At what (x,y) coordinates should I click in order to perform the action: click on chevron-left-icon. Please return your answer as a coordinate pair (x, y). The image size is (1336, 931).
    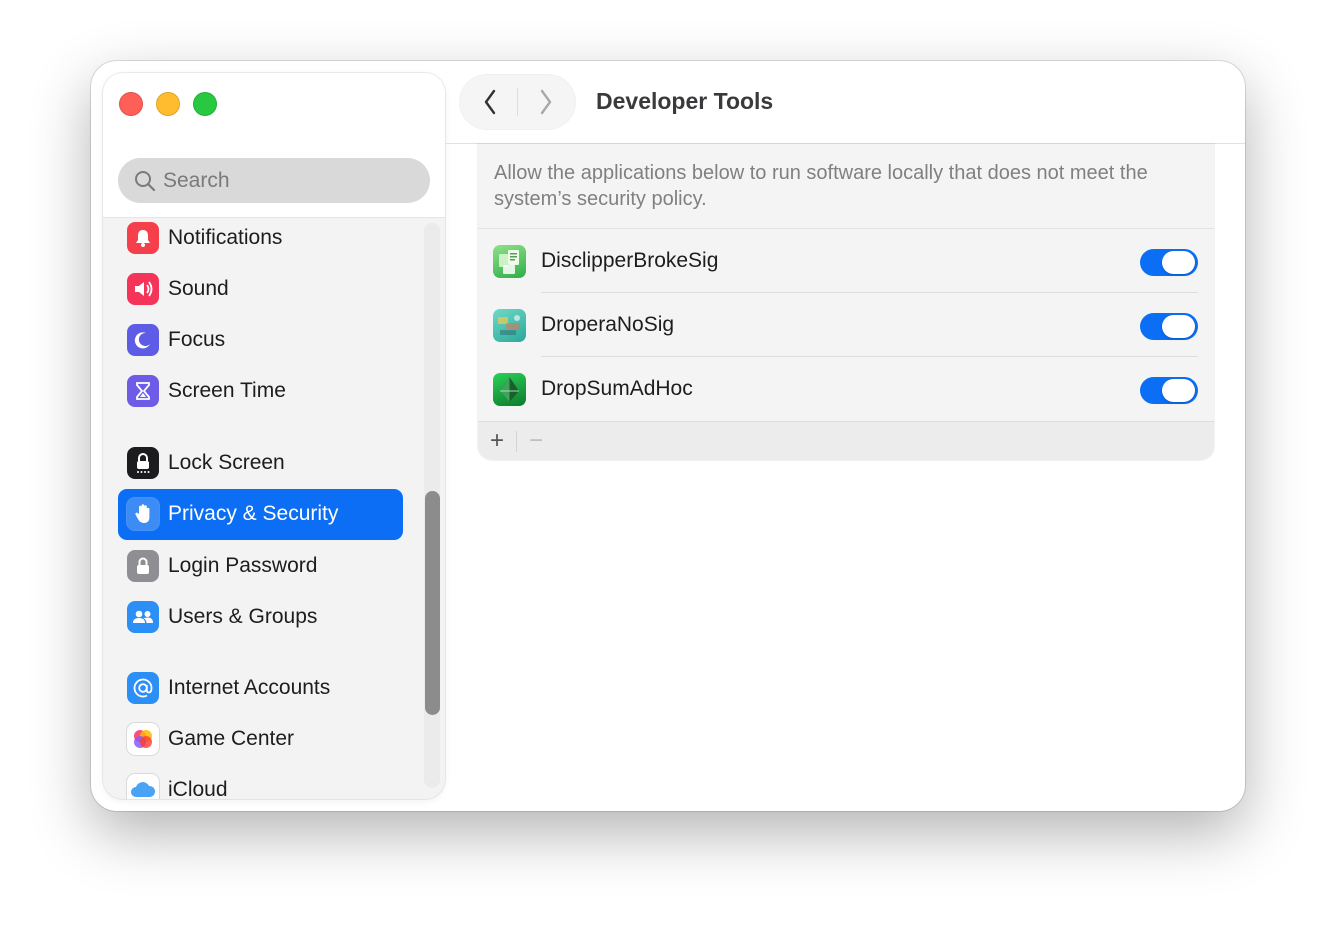
    Looking at the image, I should click on (490, 102).